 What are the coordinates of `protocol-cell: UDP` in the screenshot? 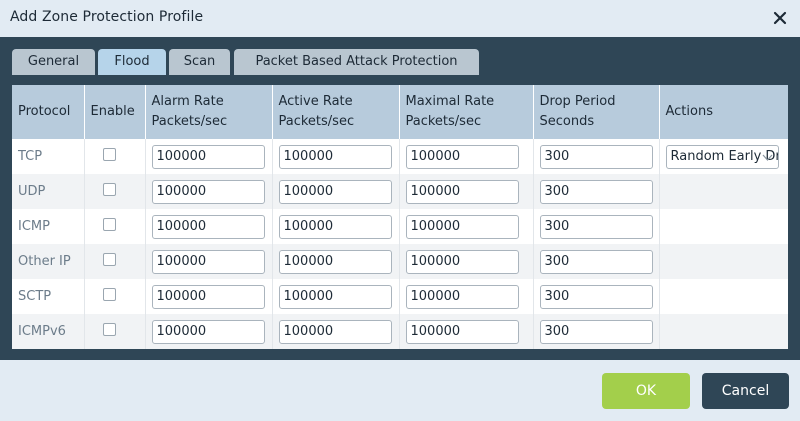 It's located at (48, 191).